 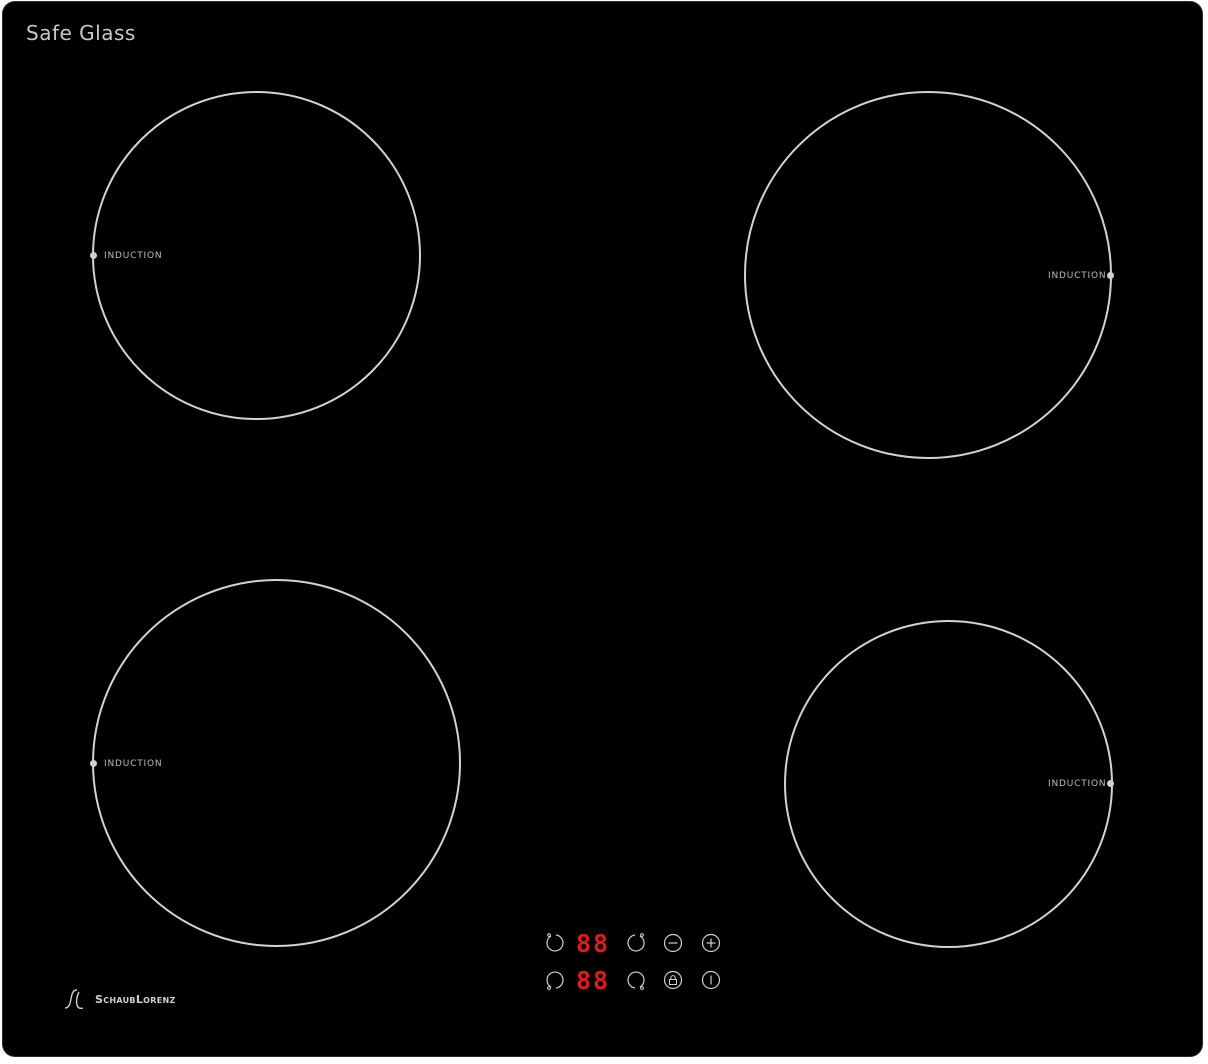 I want to click on zone-label-bottom-left: INDUCTION, so click(x=133, y=764).